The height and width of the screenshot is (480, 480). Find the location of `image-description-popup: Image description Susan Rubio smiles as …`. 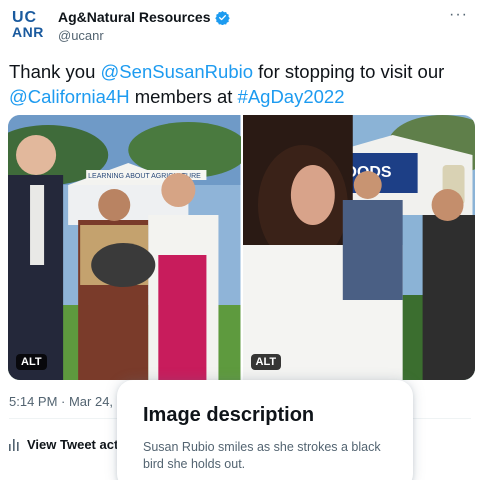

image-description-popup: Image description Susan Rubio smiles as … is located at coordinates (265, 430).